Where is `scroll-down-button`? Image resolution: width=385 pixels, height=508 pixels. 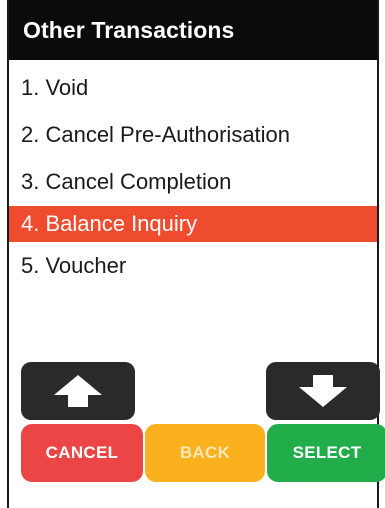 scroll-down-button is located at coordinates (323, 391).